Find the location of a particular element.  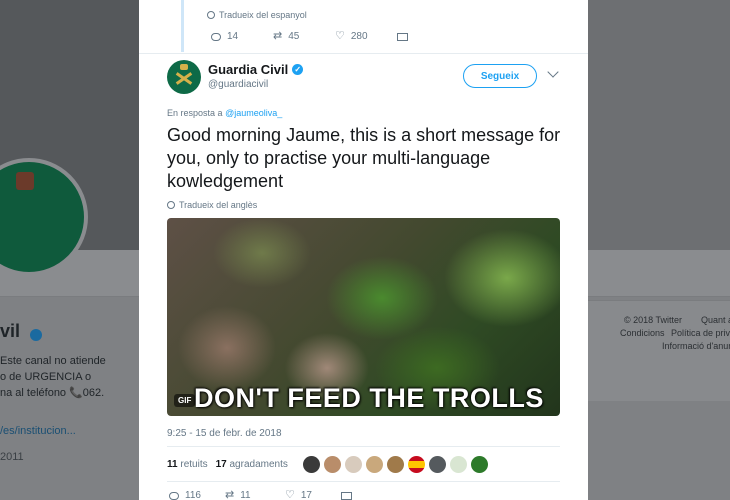

tweet-stats: 11 retuits 17 agradaments is located at coordinates (227, 464).